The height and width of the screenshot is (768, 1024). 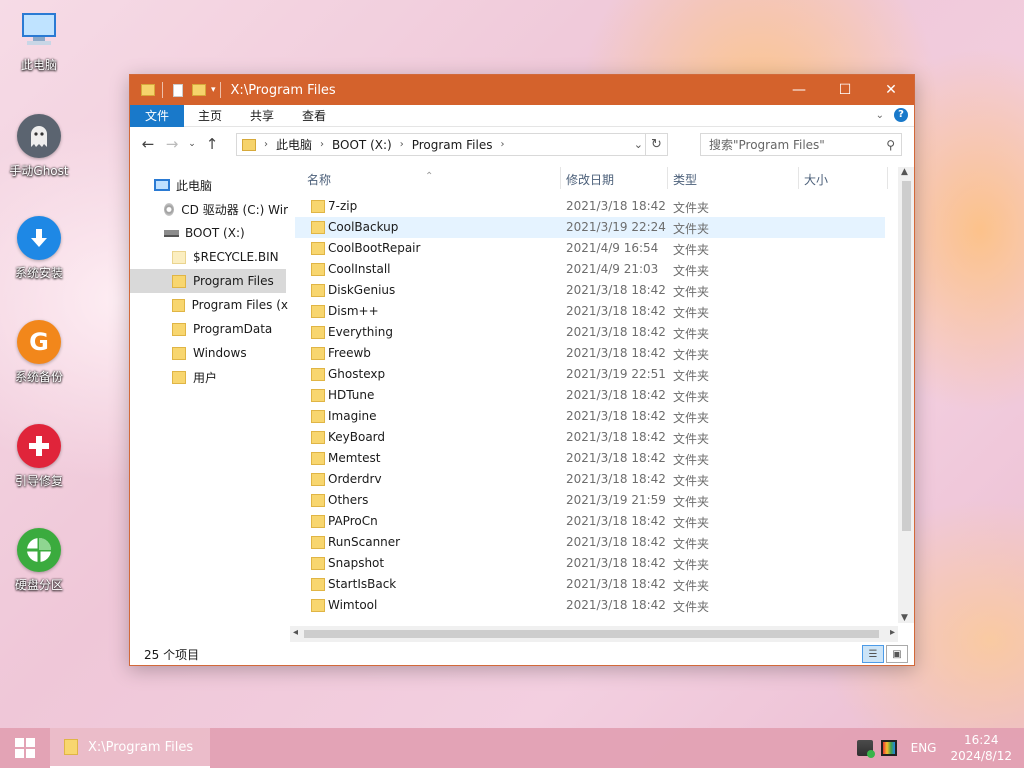 What do you see at coordinates (880, 115) in the screenshot?
I see `expand-ribbon-icon: ⌄` at bounding box center [880, 115].